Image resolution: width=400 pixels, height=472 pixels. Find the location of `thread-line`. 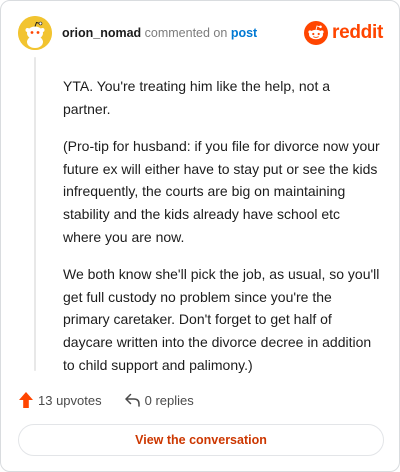

thread-line is located at coordinates (35, 214).